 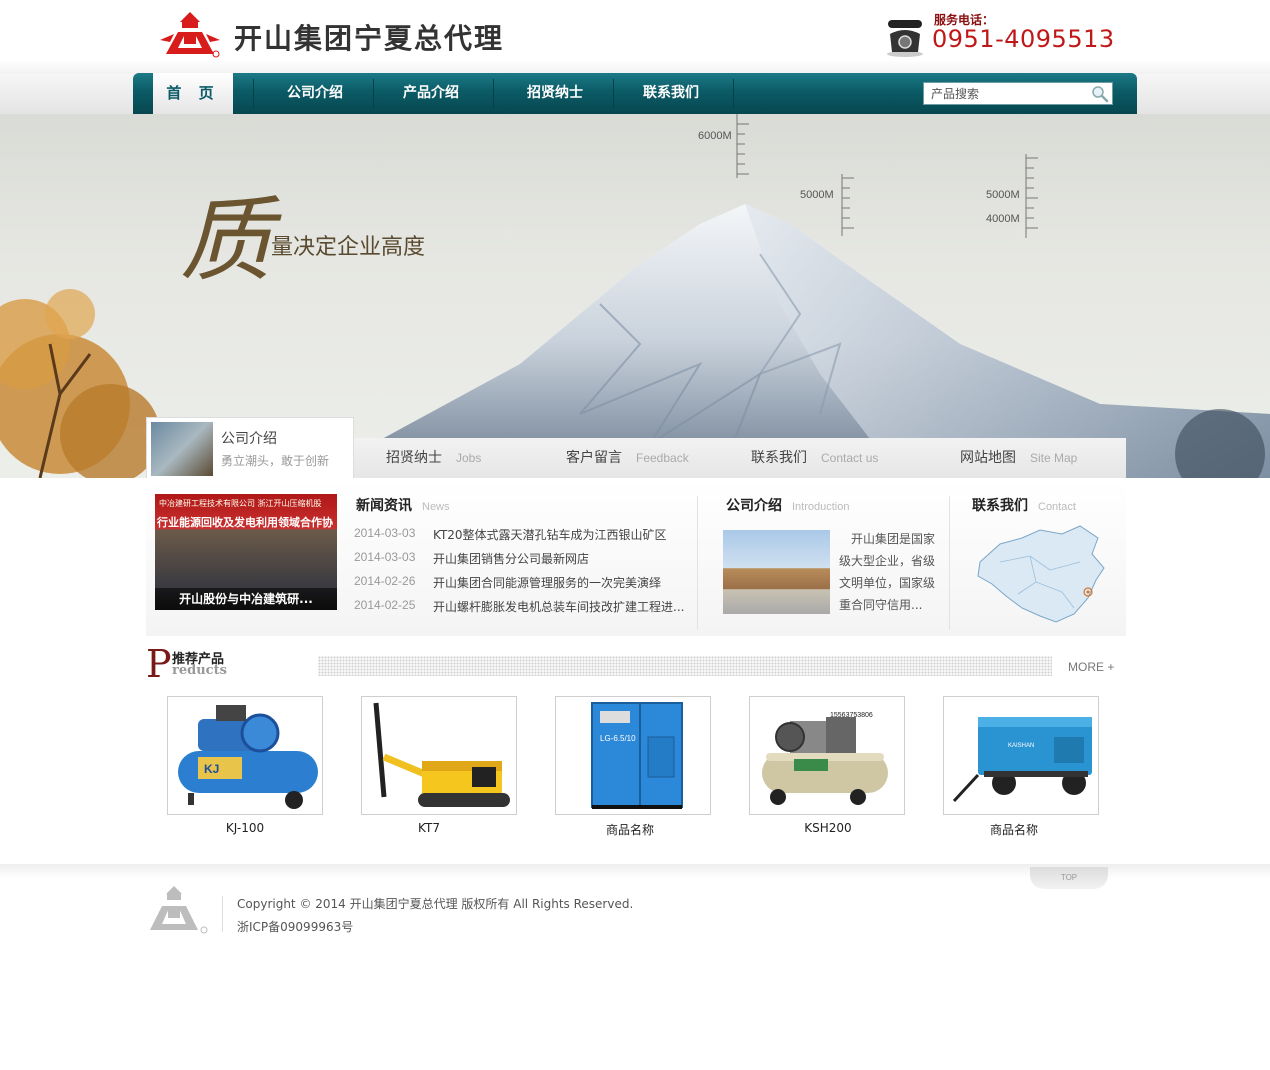 What do you see at coordinates (618, 738) in the screenshot?
I see `compressor-model-text: LG-6.5/10` at bounding box center [618, 738].